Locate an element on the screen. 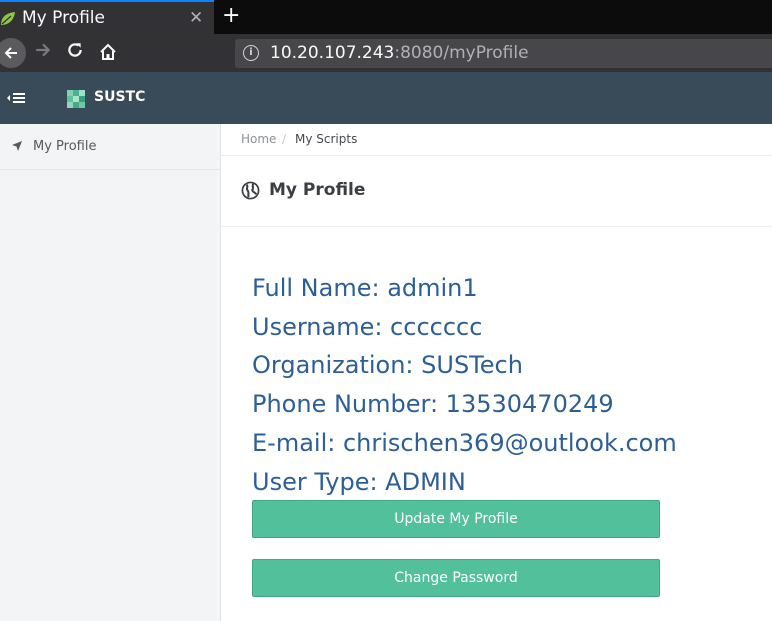 The width and height of the screenshot is (772, 621). profile-user-type: User Type: ADMIN is located at coordinates (359, 482).